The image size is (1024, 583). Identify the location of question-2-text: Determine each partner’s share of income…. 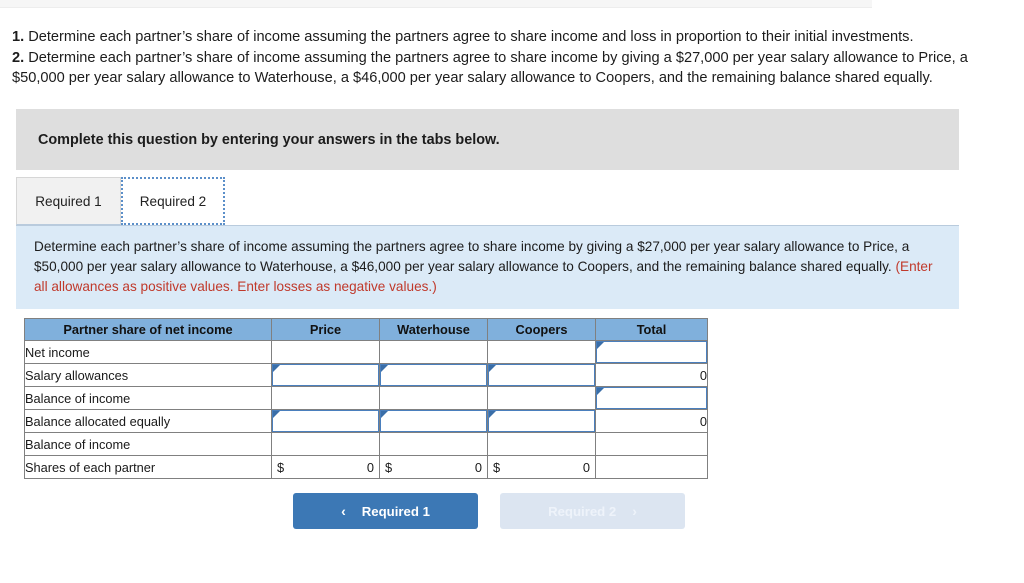
(490, 68).